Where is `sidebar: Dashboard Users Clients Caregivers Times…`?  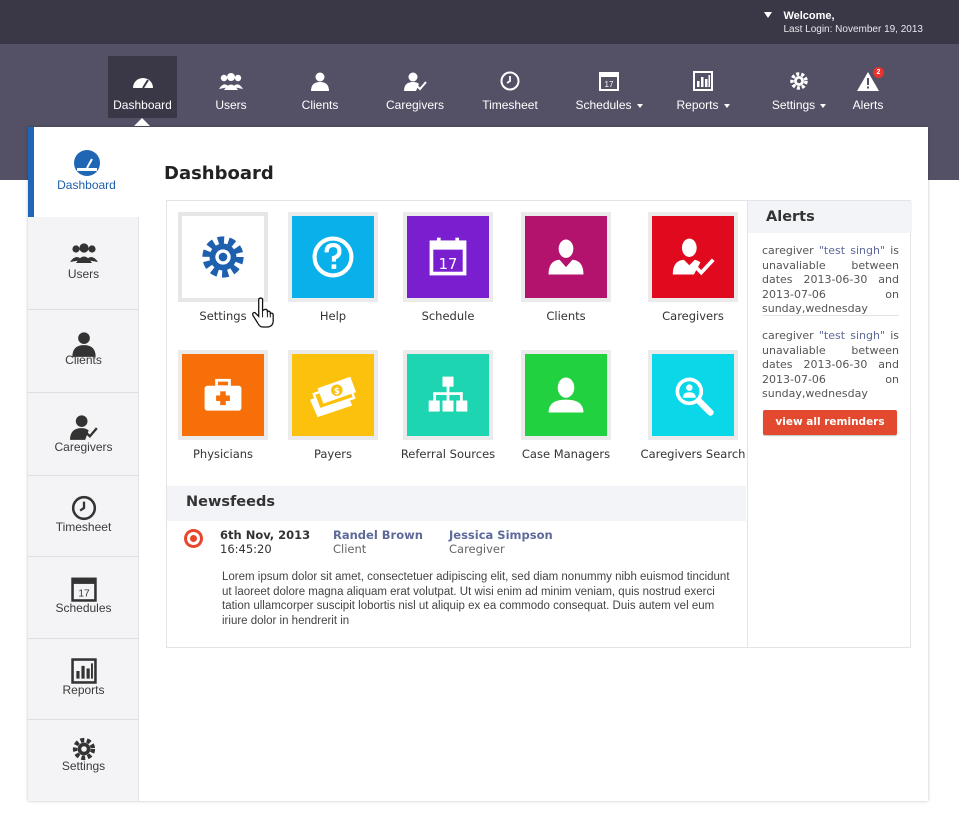
sidebar: Dashboard Users Clients Caregivers Times… is located at coordinates (83, 464).